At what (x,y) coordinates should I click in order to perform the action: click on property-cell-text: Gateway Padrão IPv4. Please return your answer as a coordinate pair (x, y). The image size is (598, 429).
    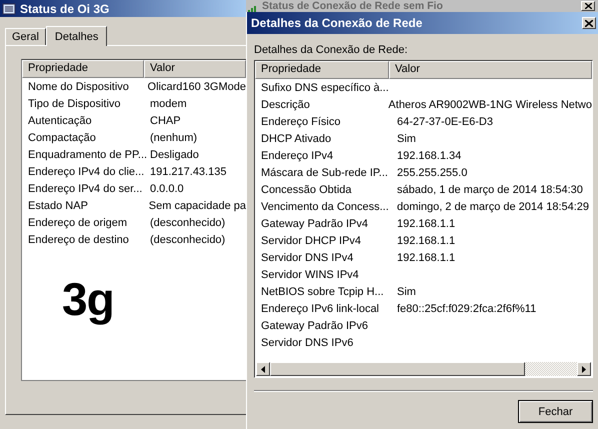
    Looking at the image, I should click on (315, 224).